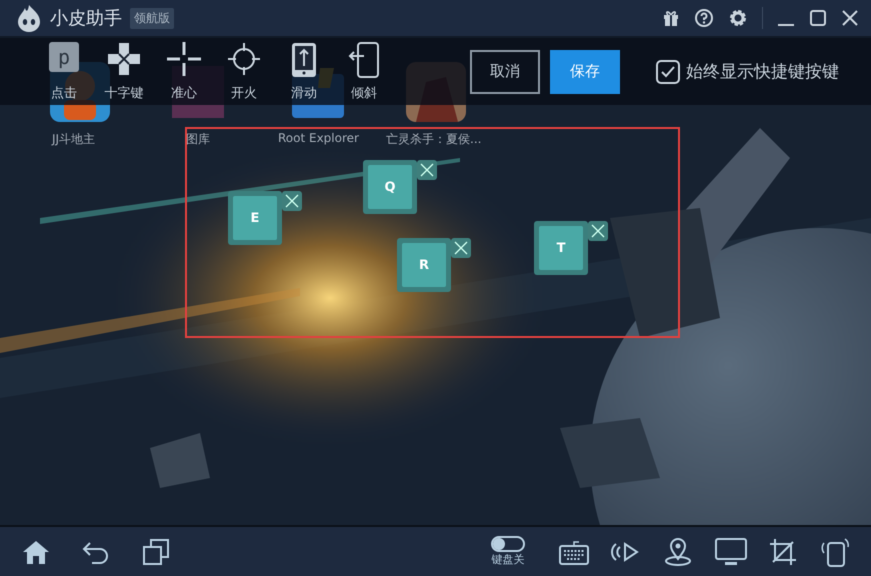 This screenshot has height=576, width=871. I want to click on location-icon, so click(678, 551).